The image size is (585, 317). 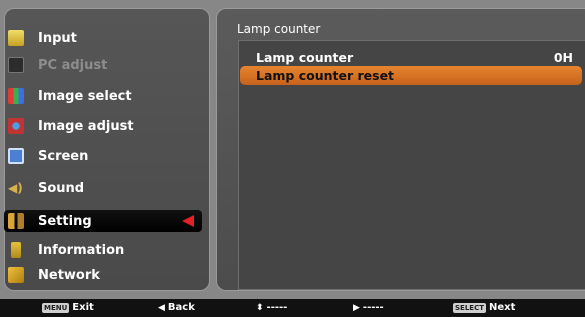 I want to click on pc-adjust-icon, so click(x=16, y=65).